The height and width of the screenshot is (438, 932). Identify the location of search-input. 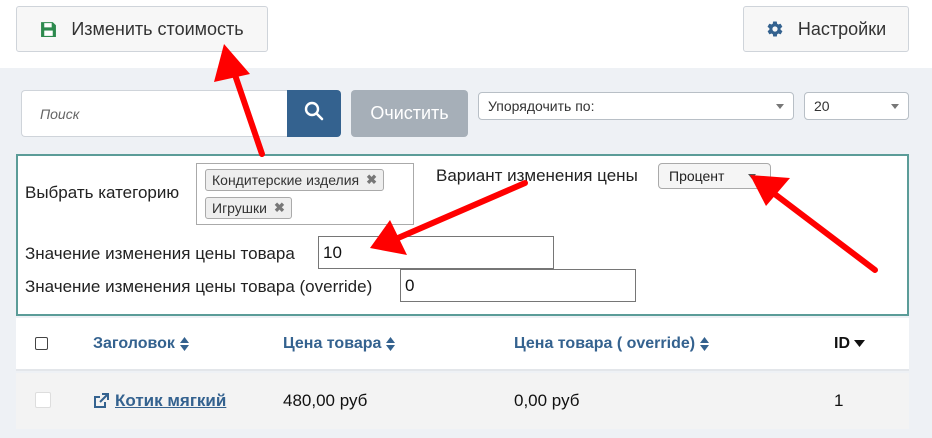
(154, 113).